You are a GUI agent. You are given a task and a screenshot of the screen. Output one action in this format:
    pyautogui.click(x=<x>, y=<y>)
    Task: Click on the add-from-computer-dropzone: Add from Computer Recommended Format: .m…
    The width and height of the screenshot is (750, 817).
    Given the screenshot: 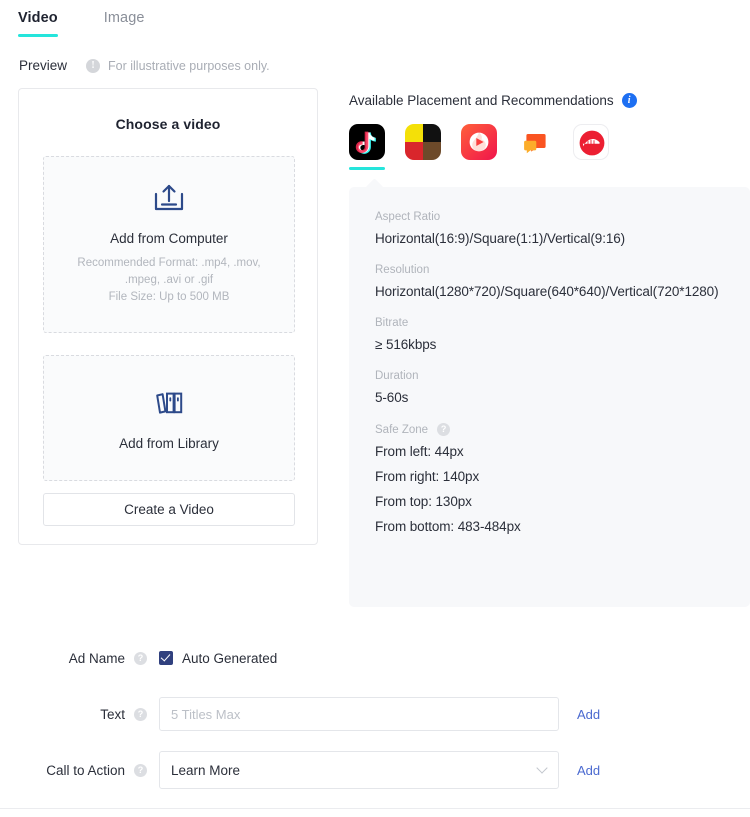 What is the action you would take?
    pyautogui.click(x=169, y=244)
    